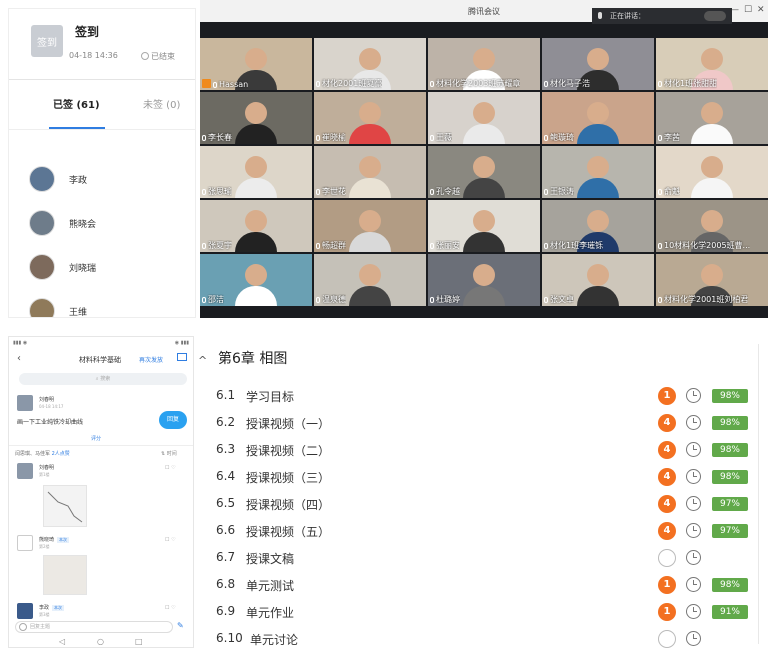 The height and width of the screenshot is (651, 768). What do you see at coordinates (484, 280) in the screenshot?
I see `participant-tile: 杜璐婷` at bounding box center [484, 280].